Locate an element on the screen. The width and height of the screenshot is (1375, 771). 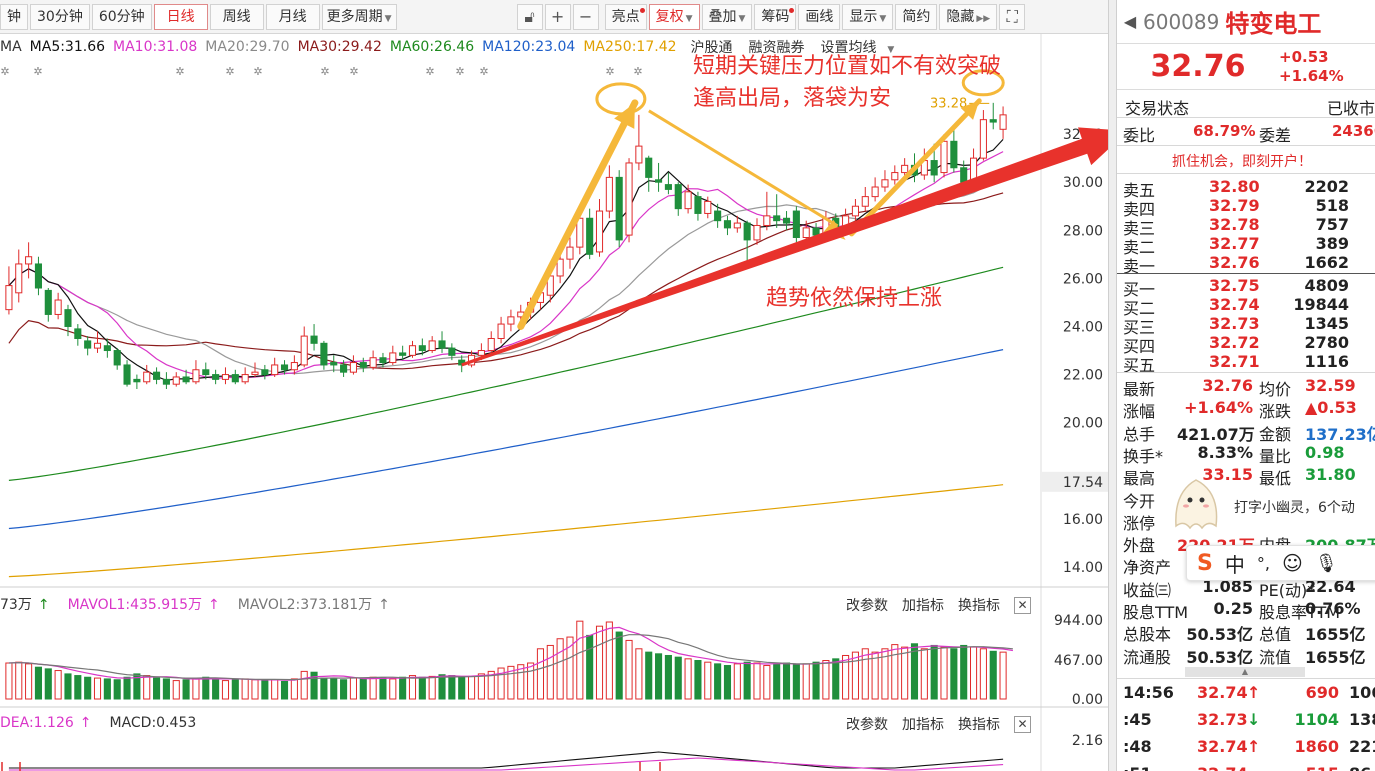
stat-row: 总股本 50.53亿 总值 1655亿 is located at coordinates (1246, 632).